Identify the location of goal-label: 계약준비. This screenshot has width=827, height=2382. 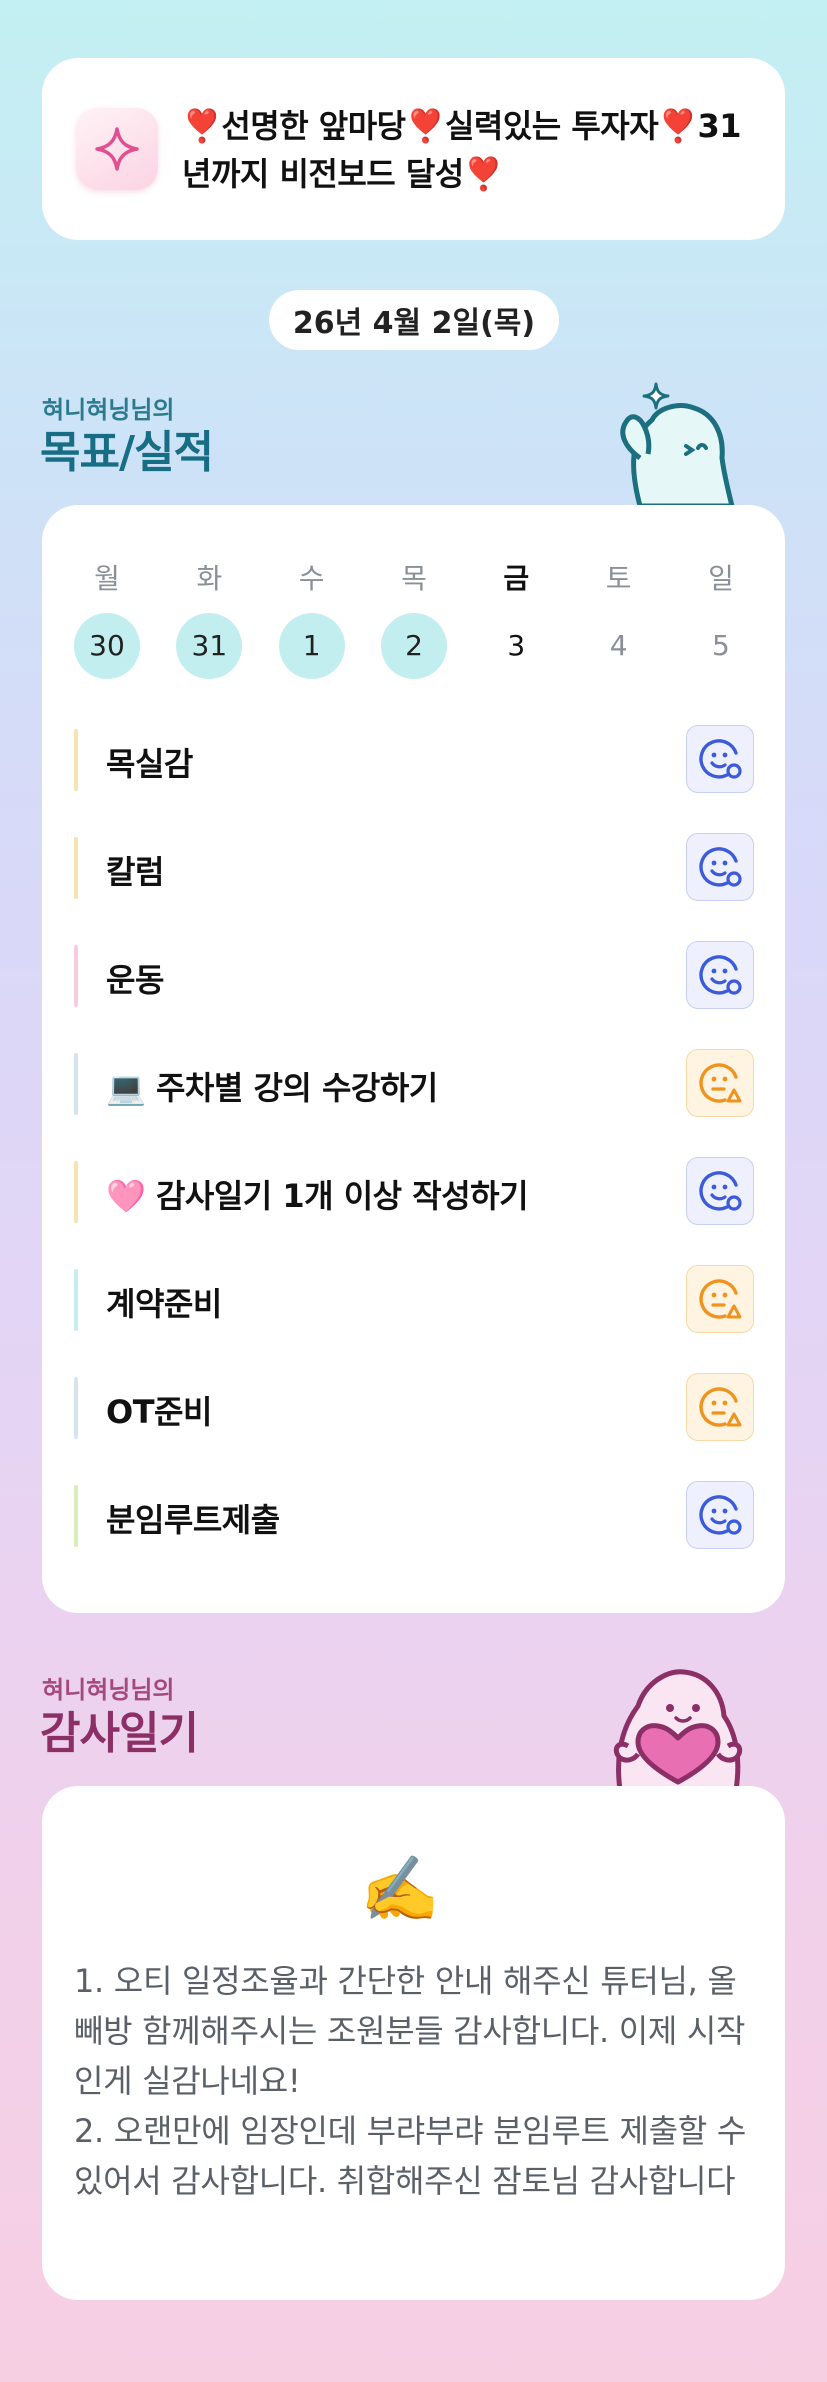
(164, 1304).